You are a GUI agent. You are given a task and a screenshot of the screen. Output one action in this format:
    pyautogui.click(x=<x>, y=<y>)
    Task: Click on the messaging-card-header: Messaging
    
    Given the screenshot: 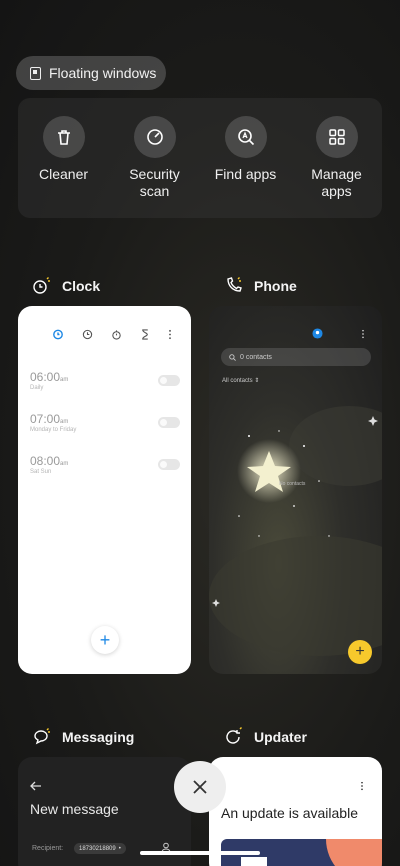 What is the action you would take?
    pyautogui.click(x=83, y=737)
    